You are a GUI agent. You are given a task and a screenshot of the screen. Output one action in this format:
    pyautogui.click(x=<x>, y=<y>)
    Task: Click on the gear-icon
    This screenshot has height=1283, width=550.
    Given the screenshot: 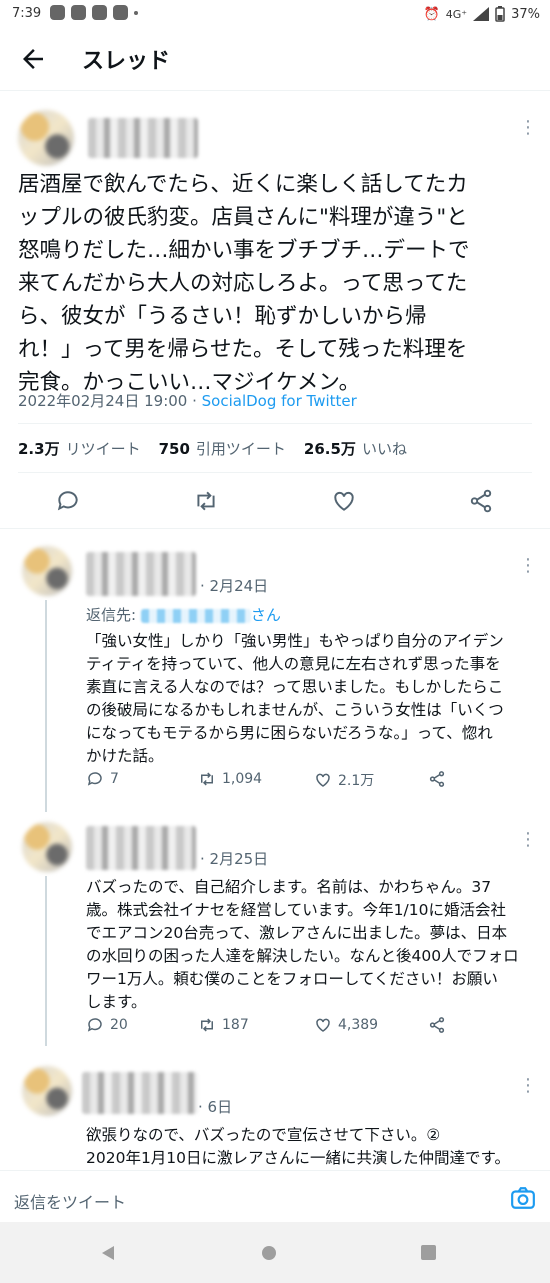 What is the action you would take?
    pyautogui.click(x=120, y=12)
    